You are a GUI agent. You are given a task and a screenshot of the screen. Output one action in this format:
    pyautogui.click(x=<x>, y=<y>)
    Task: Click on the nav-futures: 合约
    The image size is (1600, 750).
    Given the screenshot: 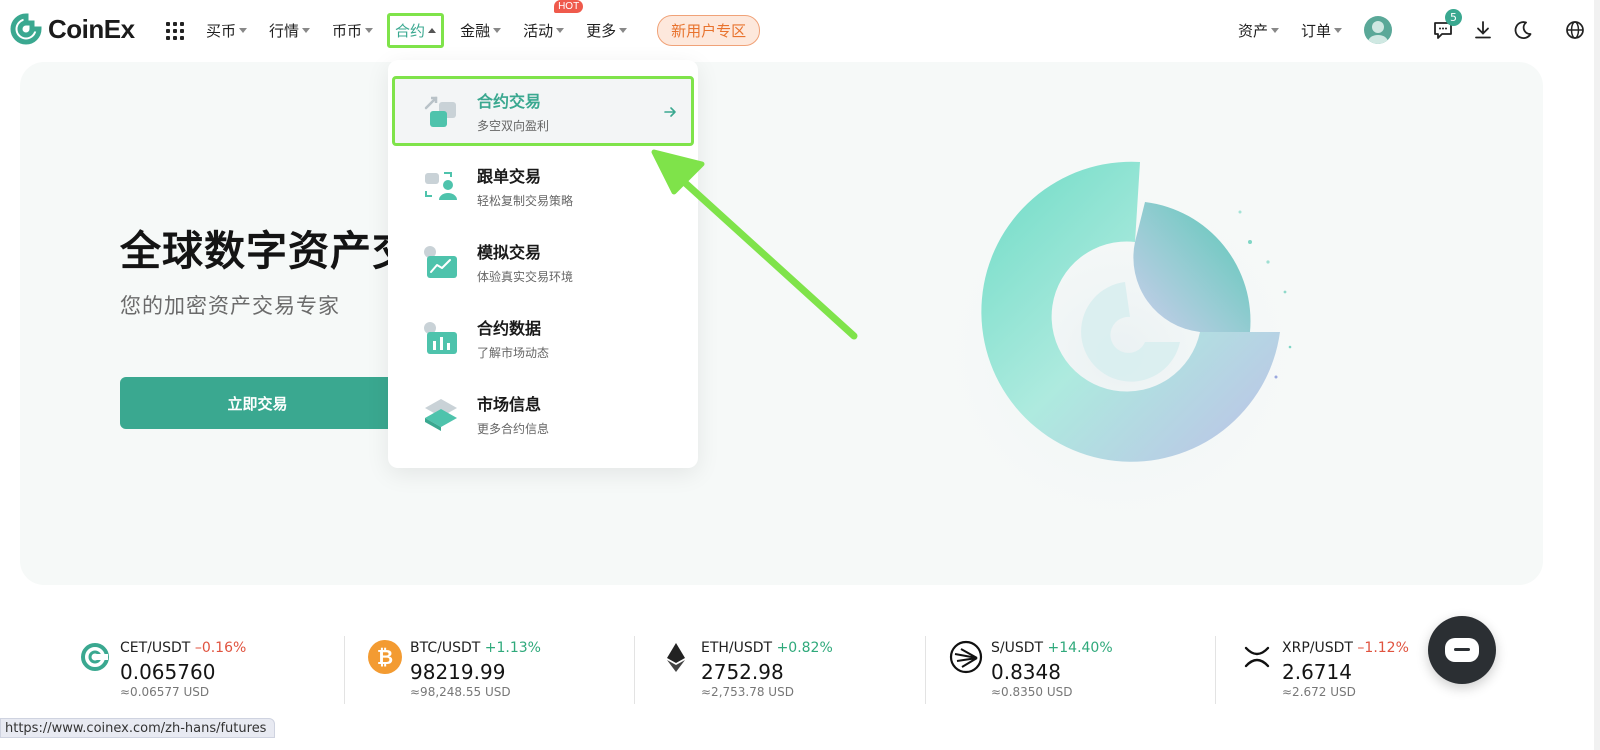 What is the action you would take?
    pyautogui.click(x=416, y=30)
    